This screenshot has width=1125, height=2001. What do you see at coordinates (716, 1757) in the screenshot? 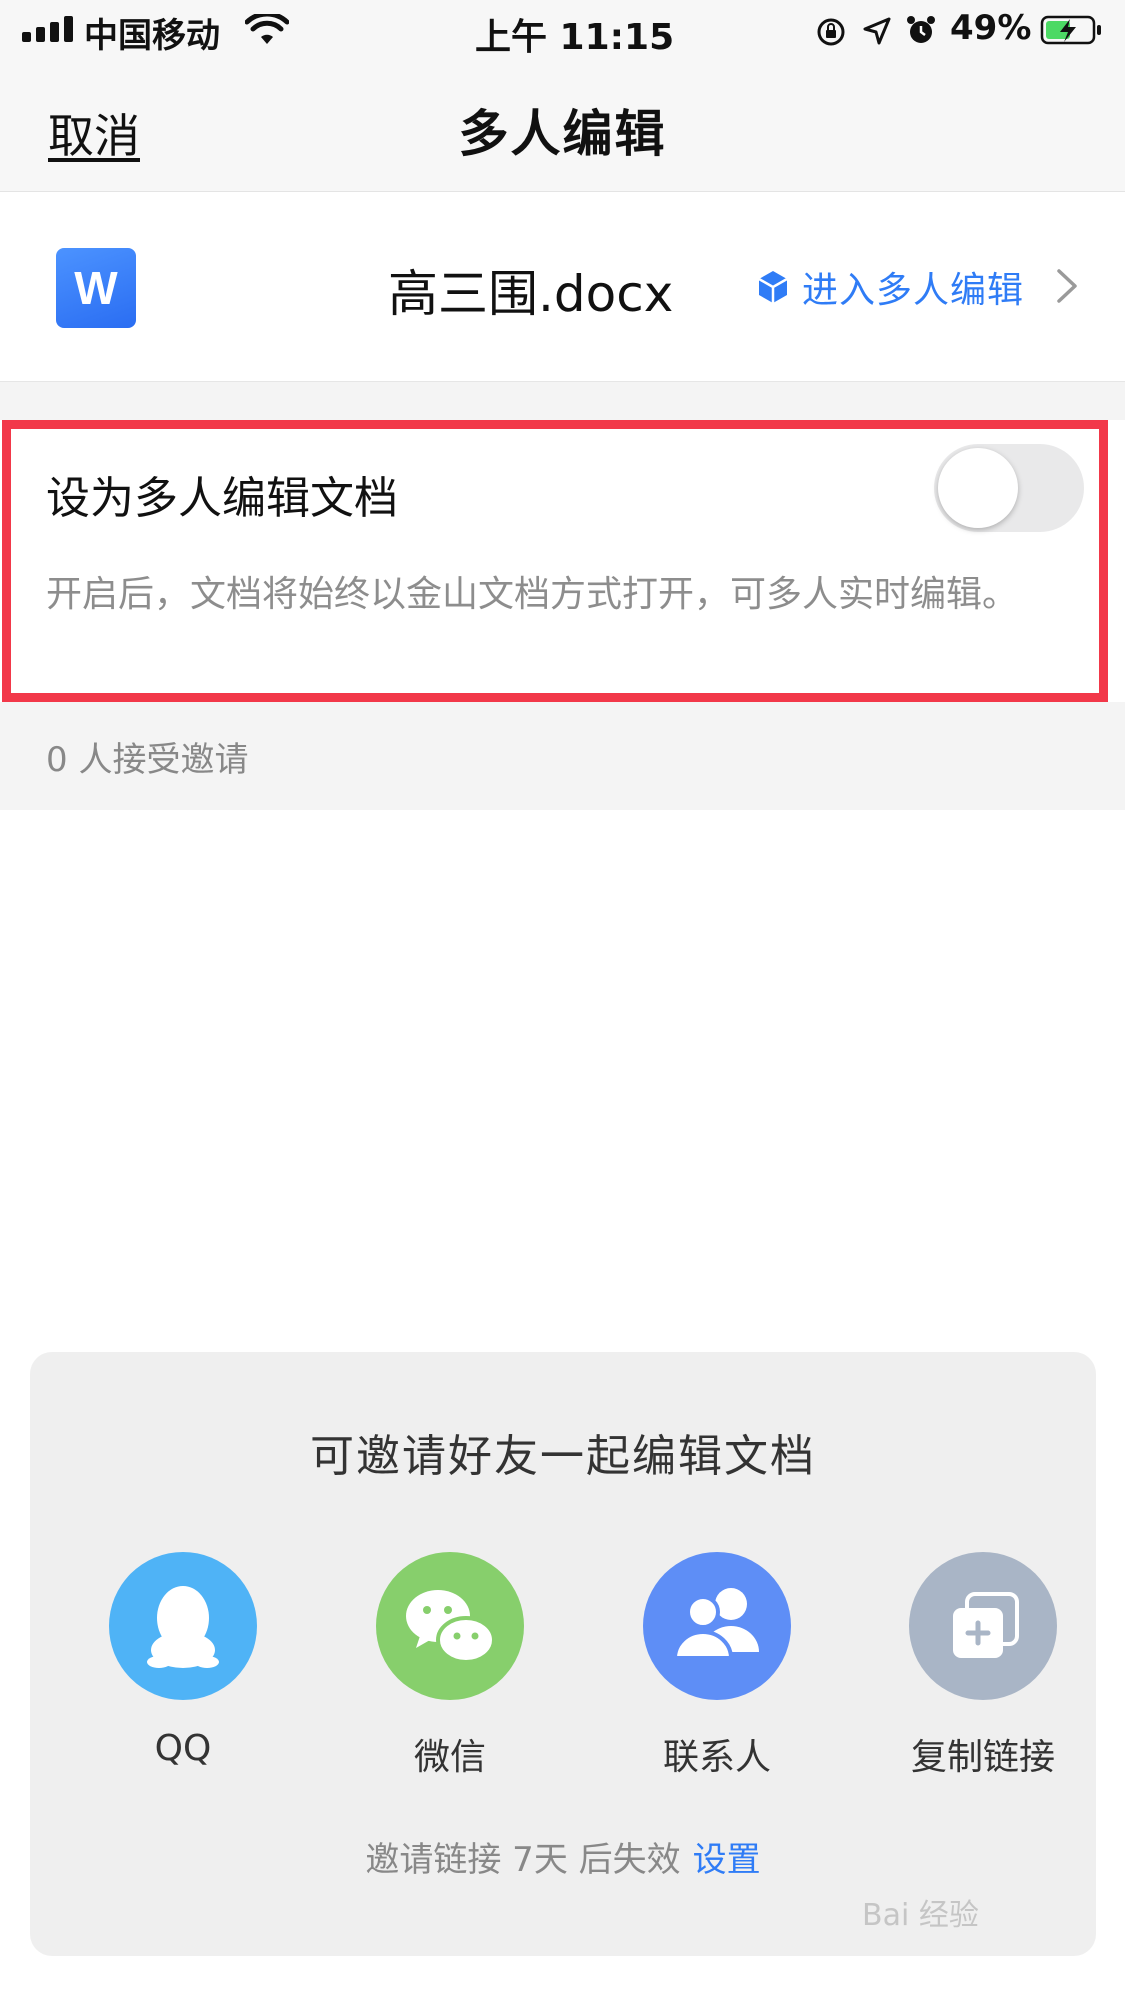
I see `share-contacts-label: 联系人` at bounding box center [716, 1757].